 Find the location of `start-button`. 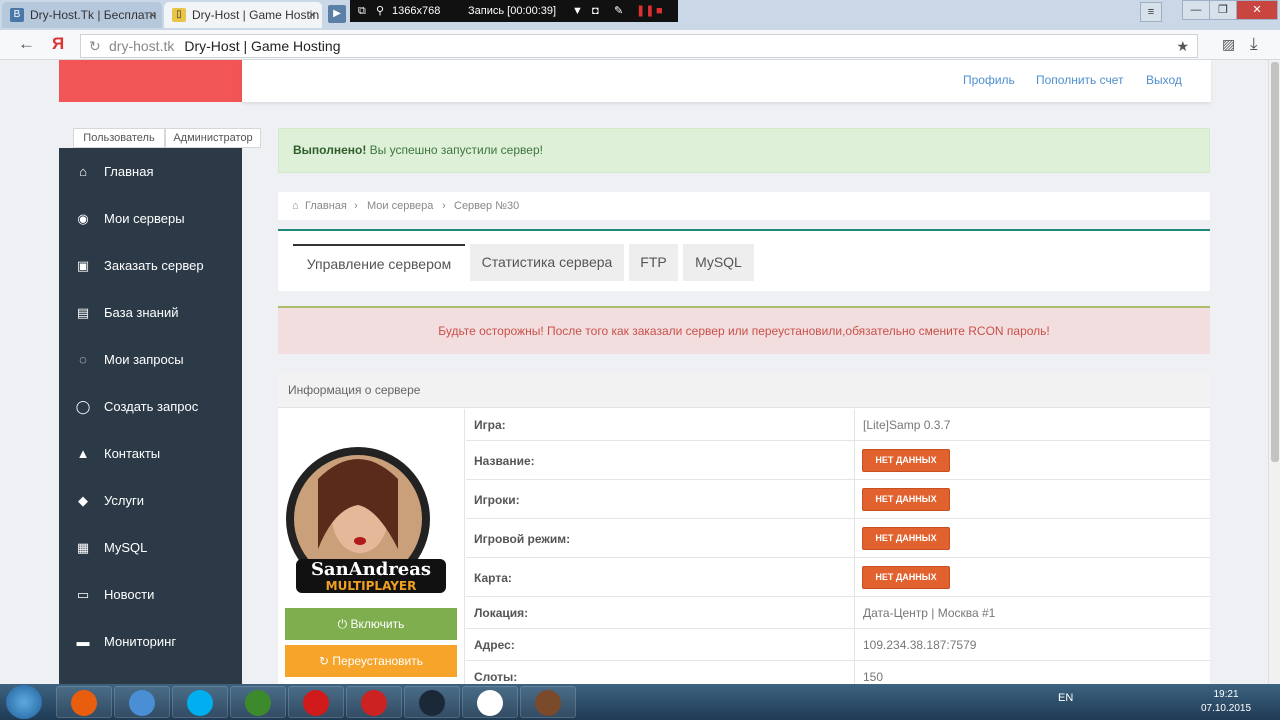

start-button is located at coordinates (24, 702).